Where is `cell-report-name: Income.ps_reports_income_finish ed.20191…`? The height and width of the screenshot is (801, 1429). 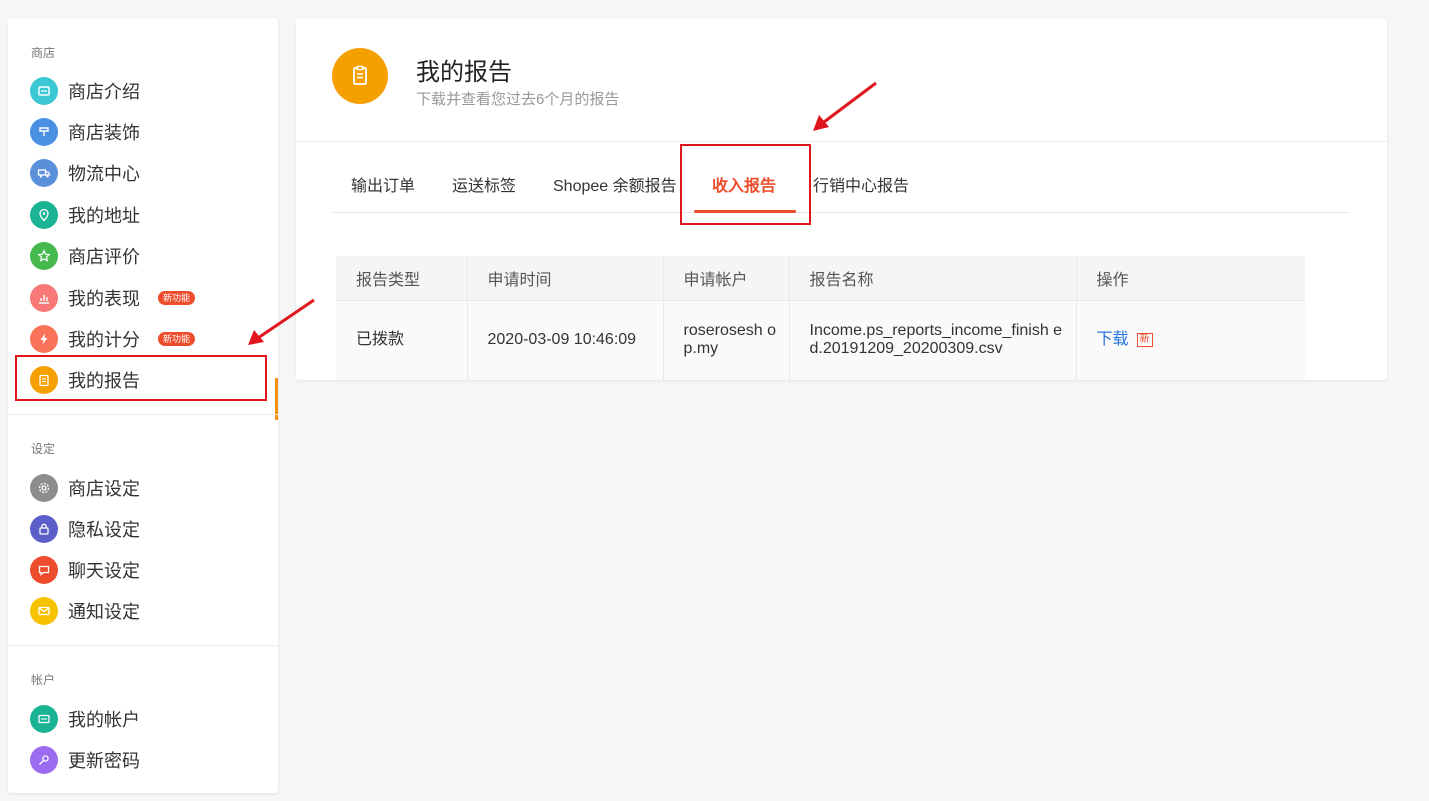 cell-report-name: Income.ps_reports_income_finish ed.20191… is located at coordinates (933, 339).